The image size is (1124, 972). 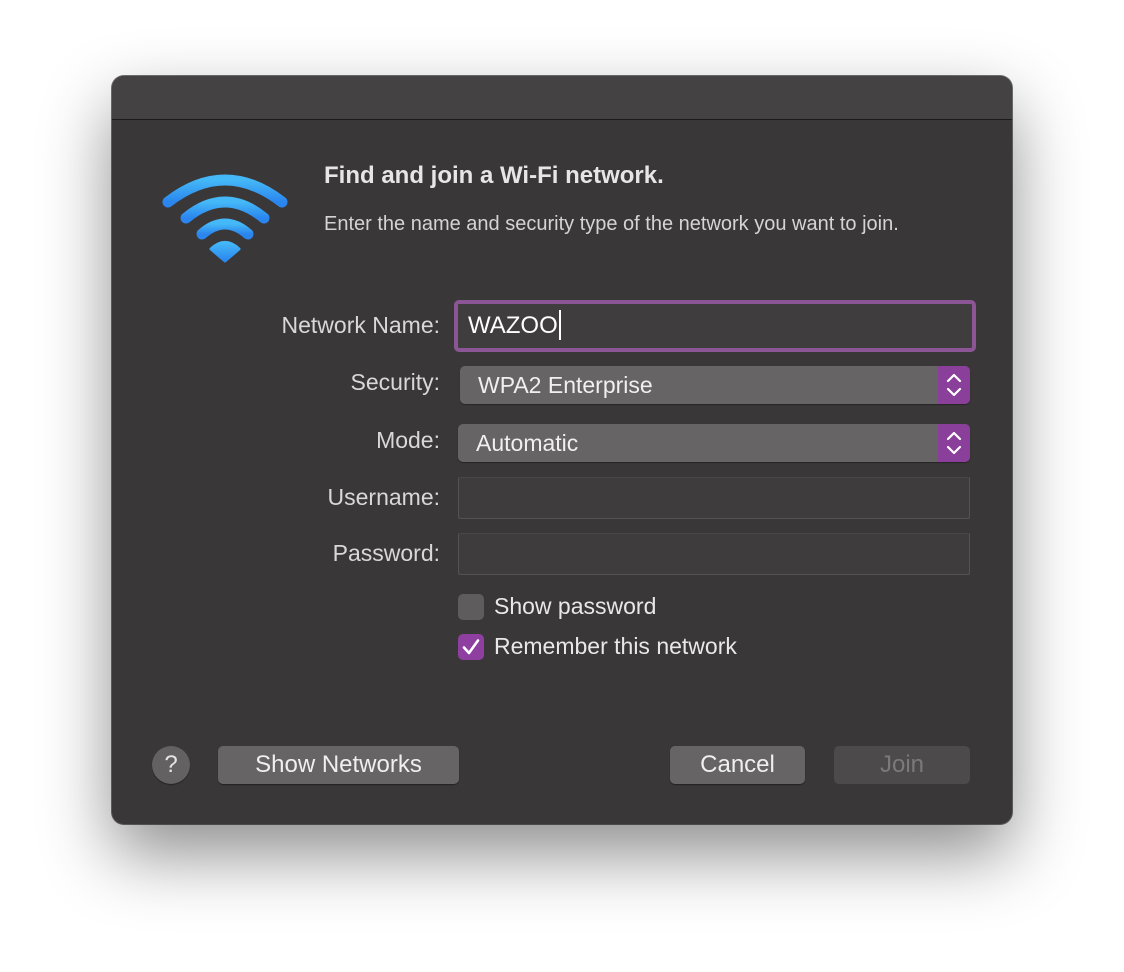 I want to click on show-networks-button: Show Networks, so click(x=338, y=765).